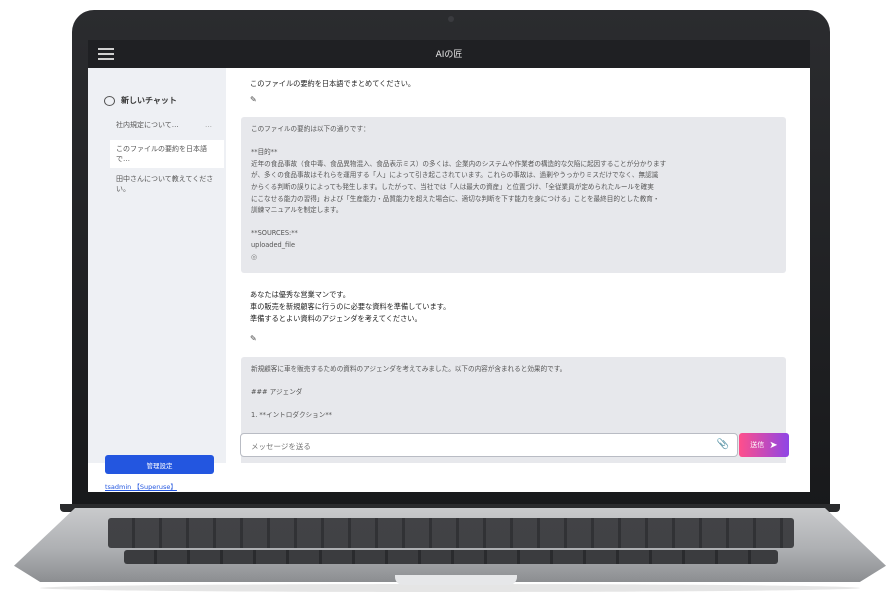 The image size is (891, 595). I want to click on top-bar: AIの匠, so click(449, 54).